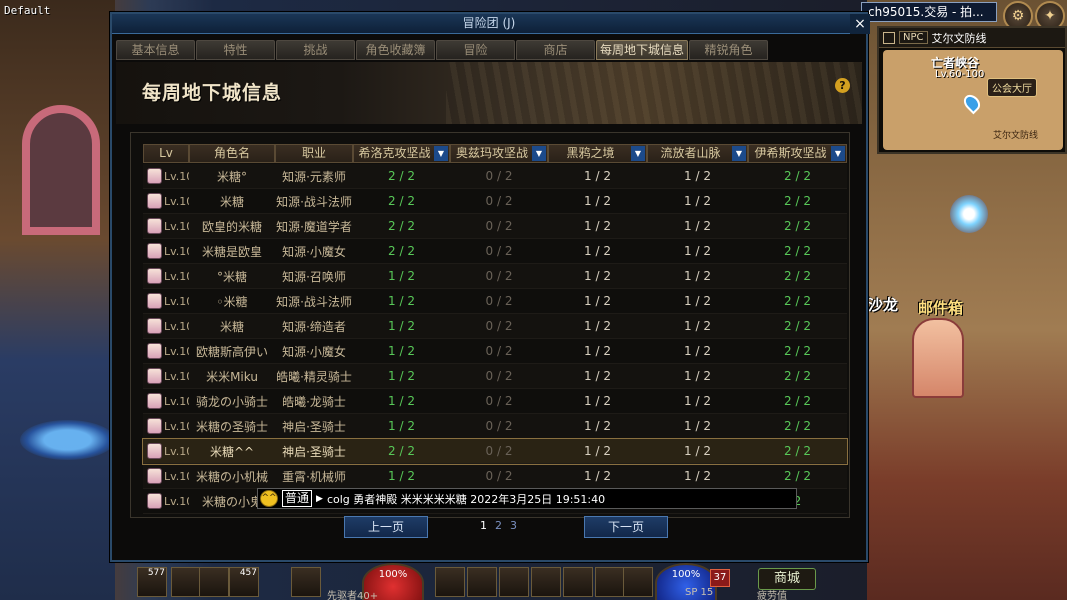 This screenshot has height=600, width=1067. Describe the element at coordinates (231, 201) in the screenshot. I see `character-name: 米糖` at that location.